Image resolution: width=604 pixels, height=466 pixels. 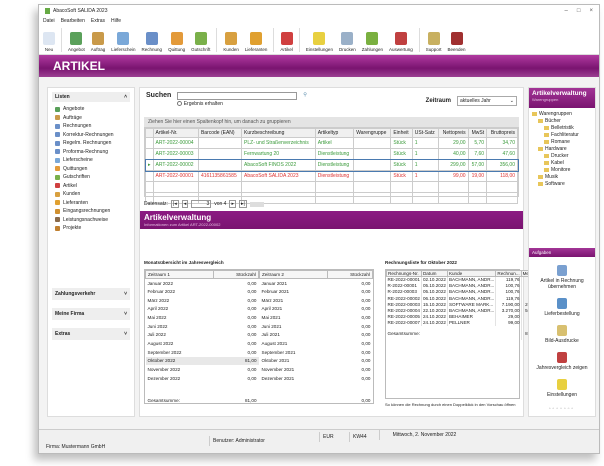 I want to click on sidebar-item-angebote: Angebote, so click(x=91, y=109).